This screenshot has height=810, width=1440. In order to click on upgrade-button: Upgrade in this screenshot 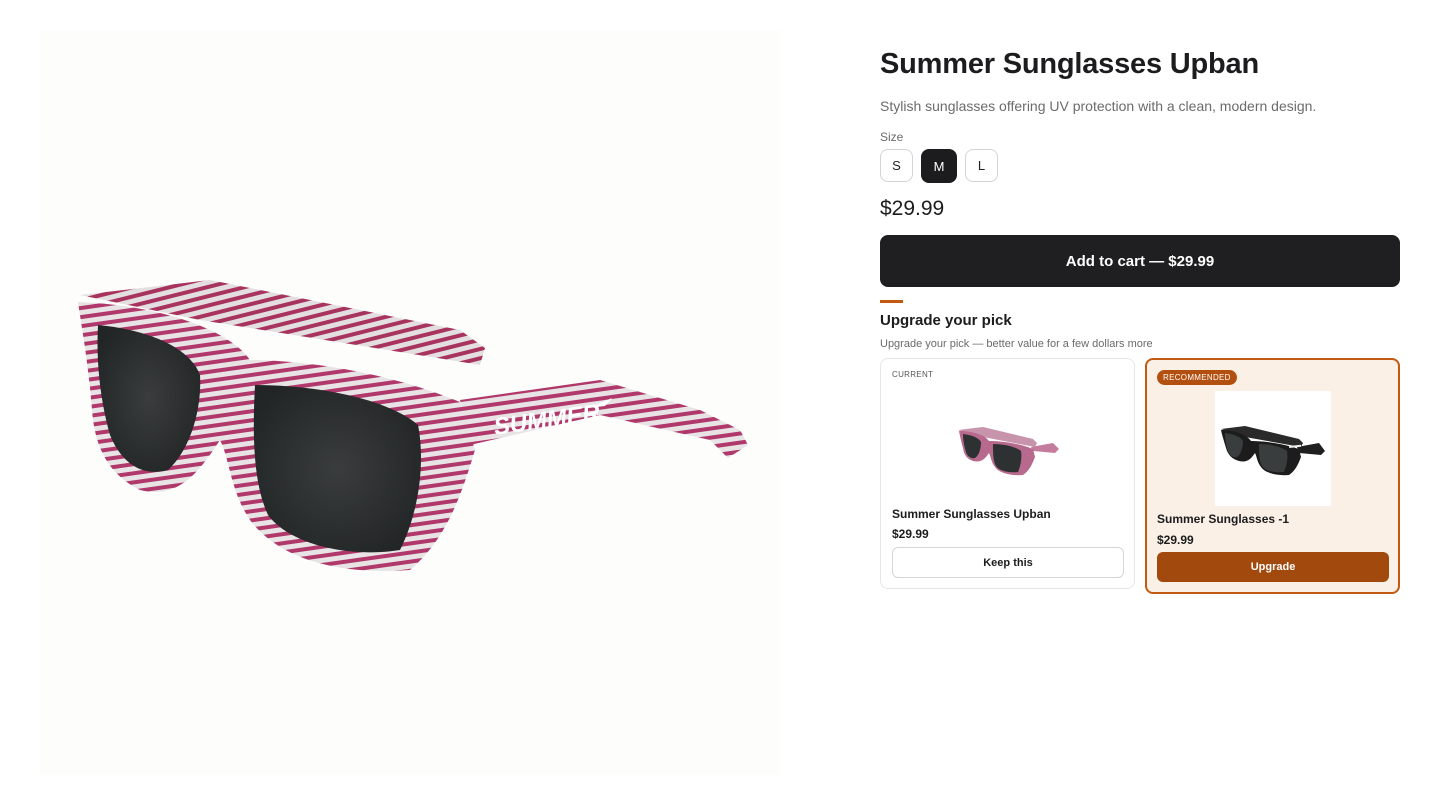, I will do `click(1273, 567)`.